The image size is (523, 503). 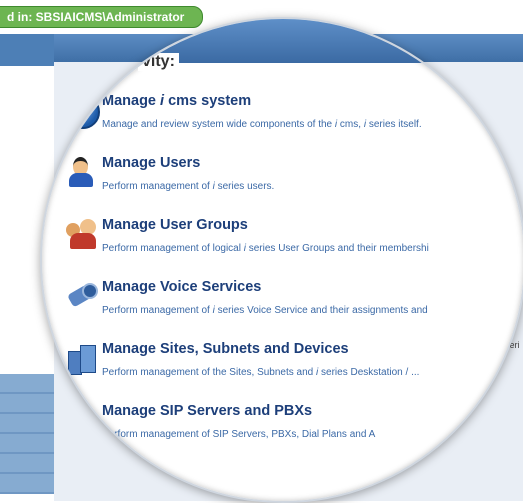 What do you see at coordinates (225, 349) in the screenshot?
I see `menu-item-title: Manage Sites, Subnets and Devices` at bounding box center [225, 349].